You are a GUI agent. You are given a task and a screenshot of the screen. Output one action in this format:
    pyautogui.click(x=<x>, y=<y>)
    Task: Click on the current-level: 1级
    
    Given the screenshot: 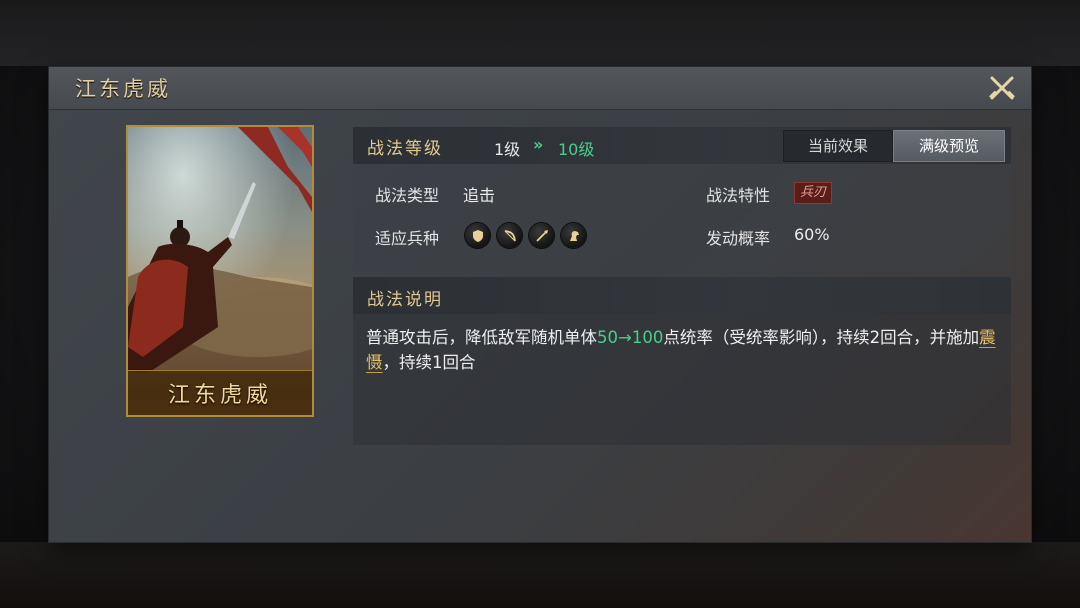 What is the action you would take?
    pyautogui.click(x=507, y=149)
    